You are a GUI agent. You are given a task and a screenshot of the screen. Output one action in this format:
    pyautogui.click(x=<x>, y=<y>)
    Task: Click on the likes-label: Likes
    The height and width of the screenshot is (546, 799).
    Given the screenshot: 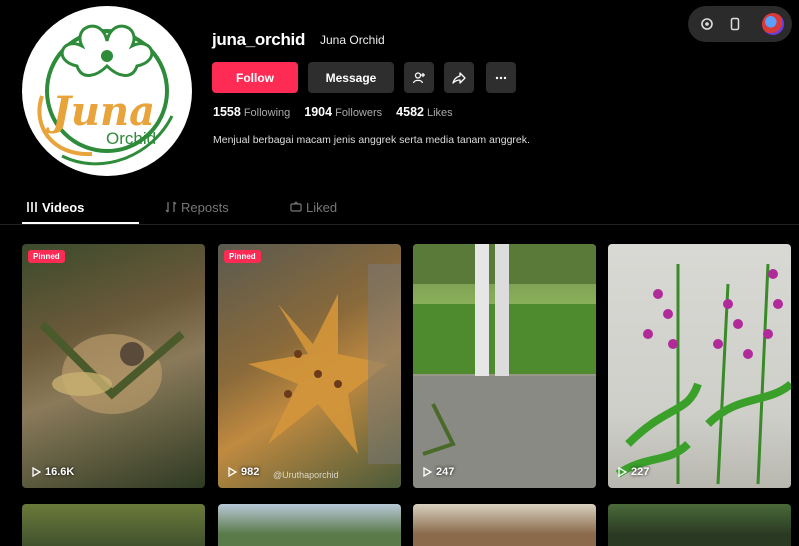 What is the action you would take?
    pyautogui.click(x=439, y=113)
    